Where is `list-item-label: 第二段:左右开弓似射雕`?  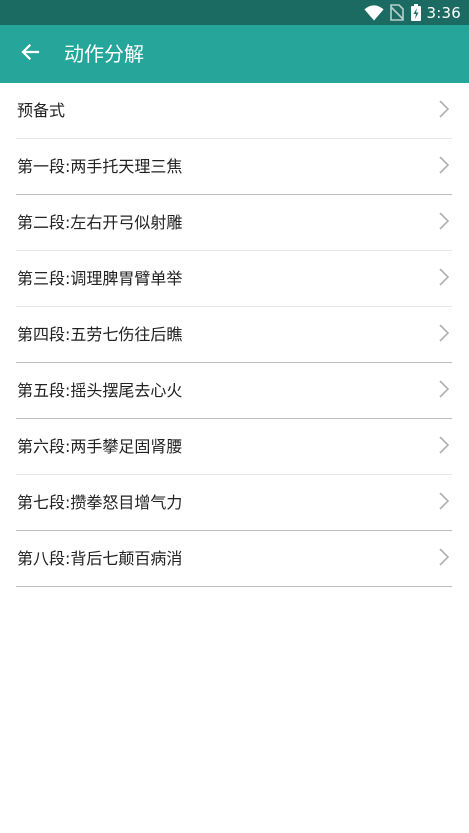
list-item-label: 第二段:左右开弓似射雕 is located at coordinates (100, 222).